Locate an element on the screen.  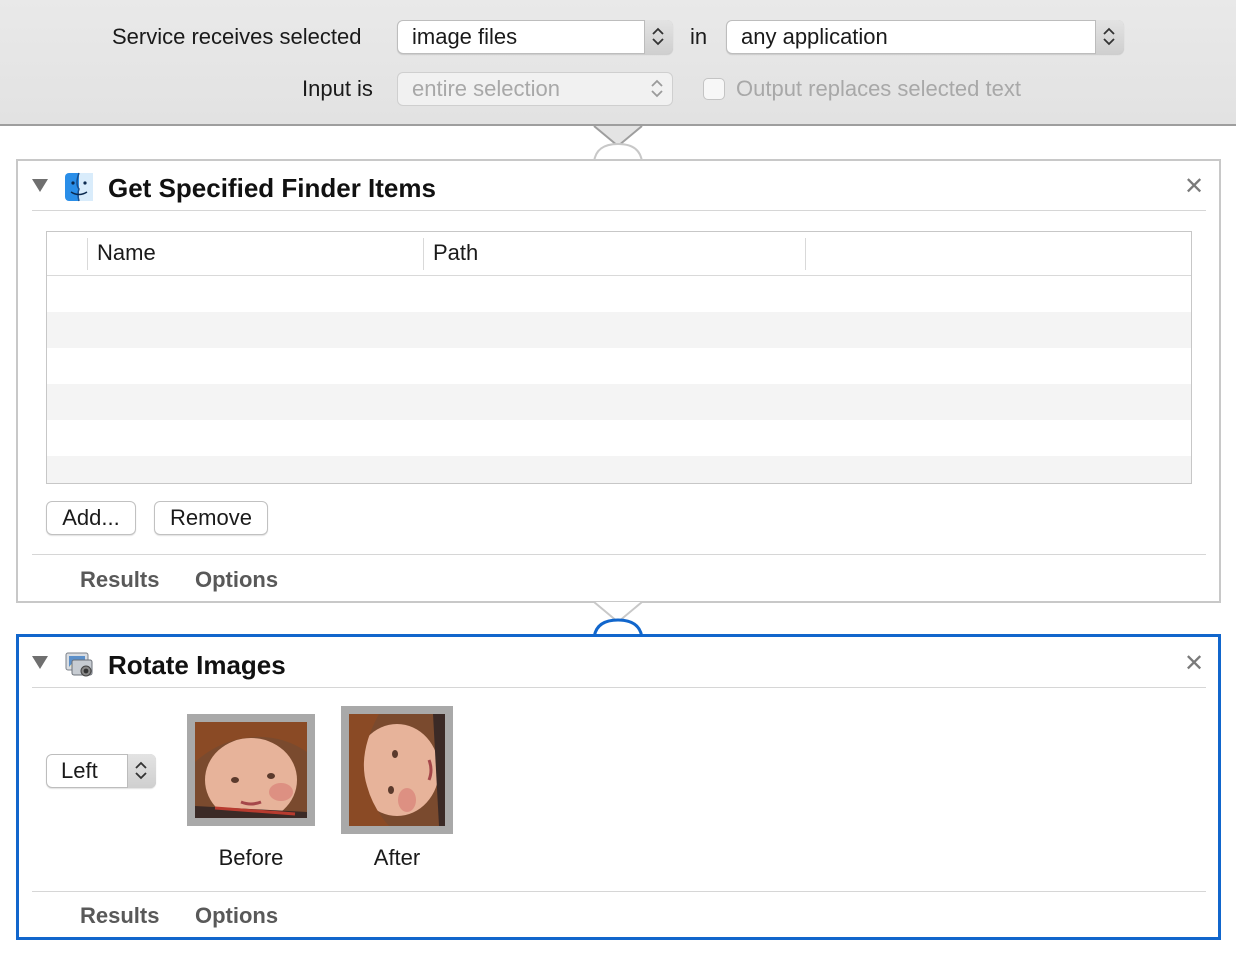
output-replaces-label: Output replaces selected text is located at coordinates (878, 88).